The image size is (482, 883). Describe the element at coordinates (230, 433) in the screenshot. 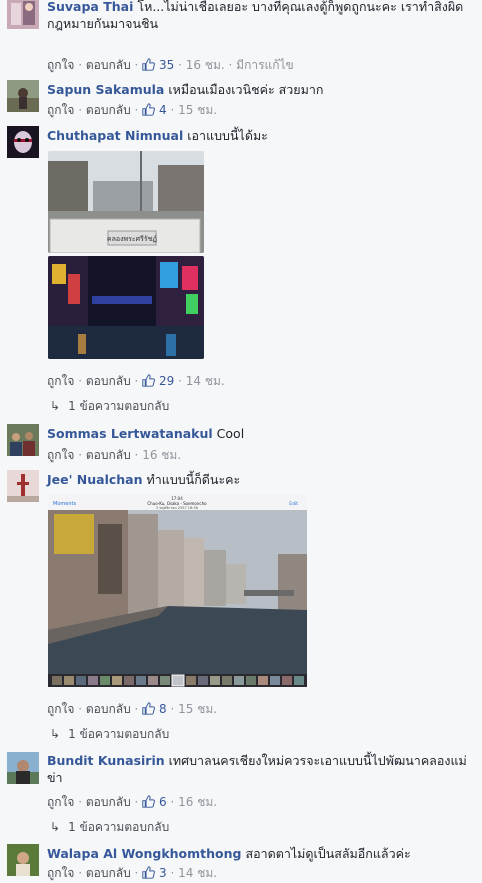

I see `comment-text: Cool` at that location.